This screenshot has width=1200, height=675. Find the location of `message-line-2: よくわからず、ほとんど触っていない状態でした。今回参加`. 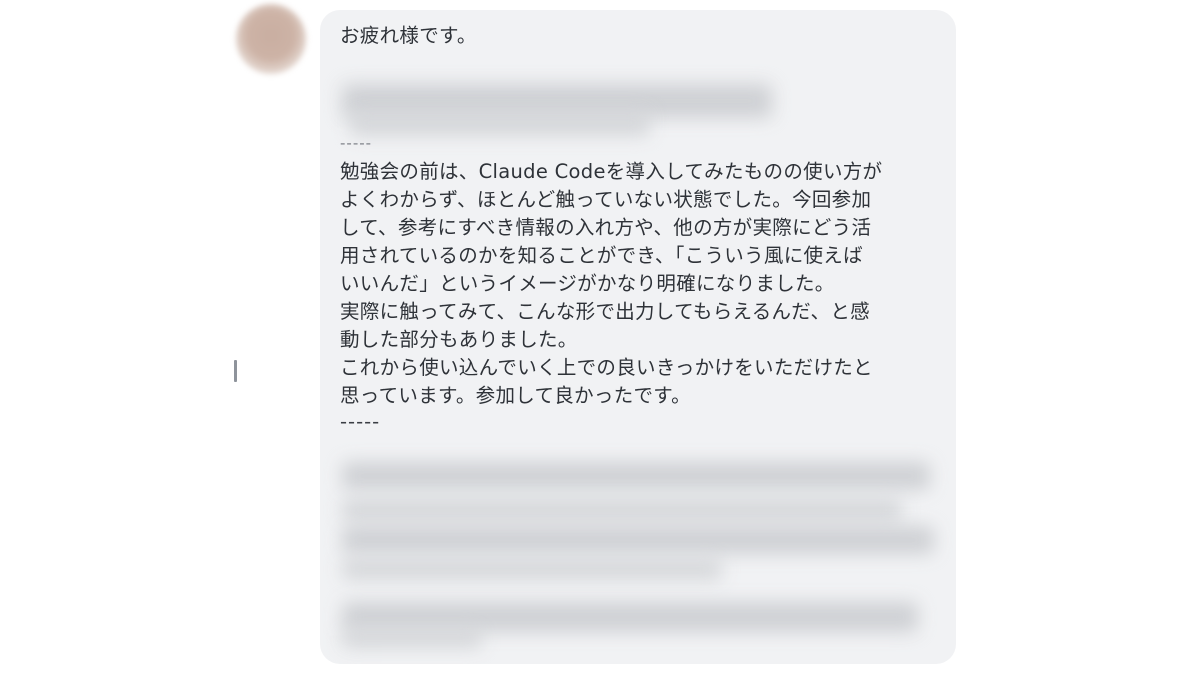

message-line-2: よくわからず、ほとんど触っていない状態でした。今回参加 is located at coordinates (606, 199).